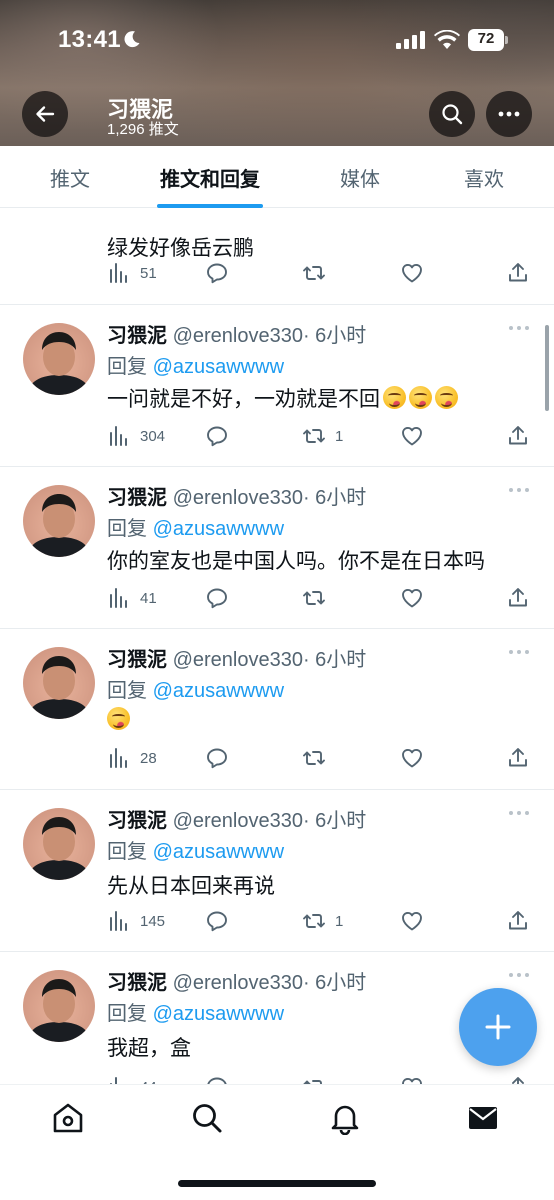 The width and height of the screenshot is (554, 1200). Describe the element at coordinates (45, 114) in the screenshot. I see `back-button` at that location.